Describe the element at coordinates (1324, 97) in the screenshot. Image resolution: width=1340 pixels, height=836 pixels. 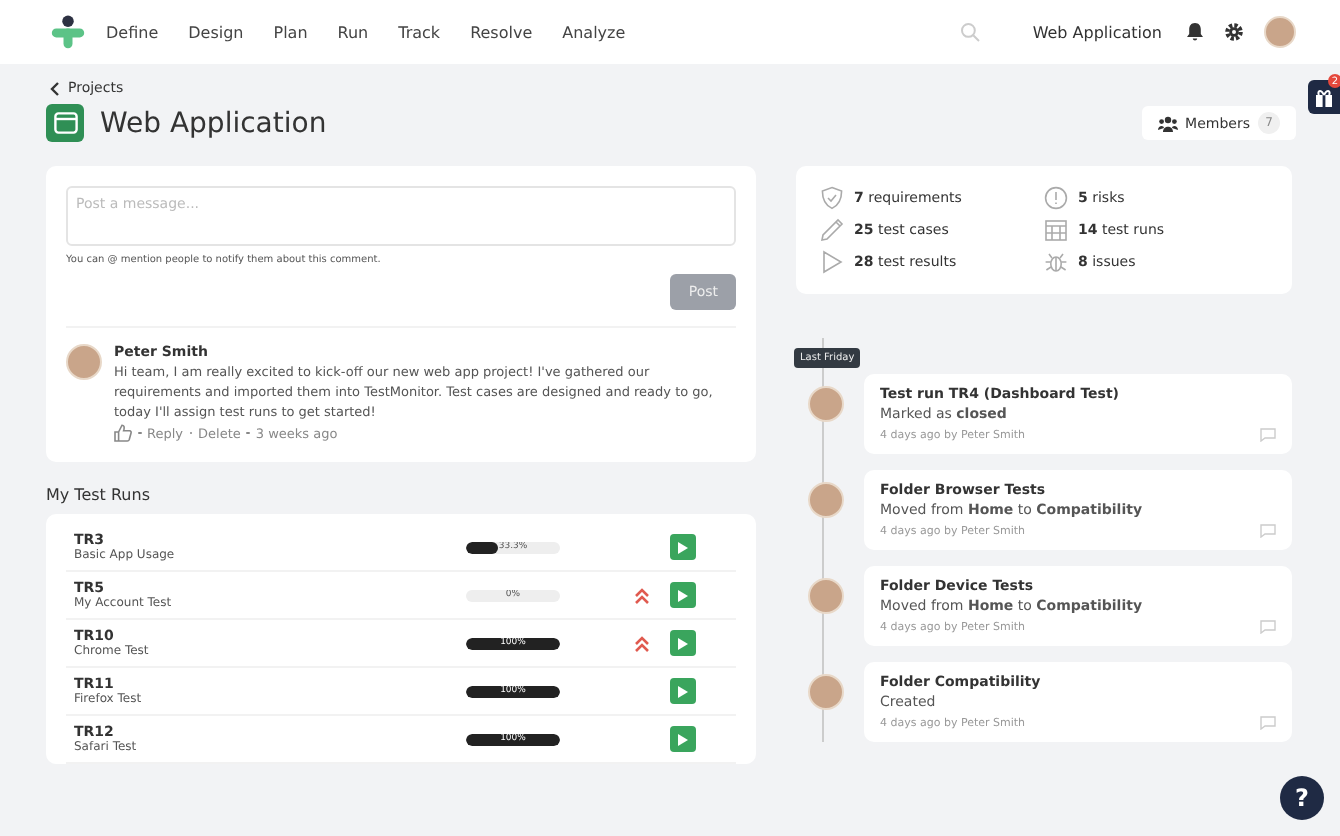
I see `gift-icon` at that location.